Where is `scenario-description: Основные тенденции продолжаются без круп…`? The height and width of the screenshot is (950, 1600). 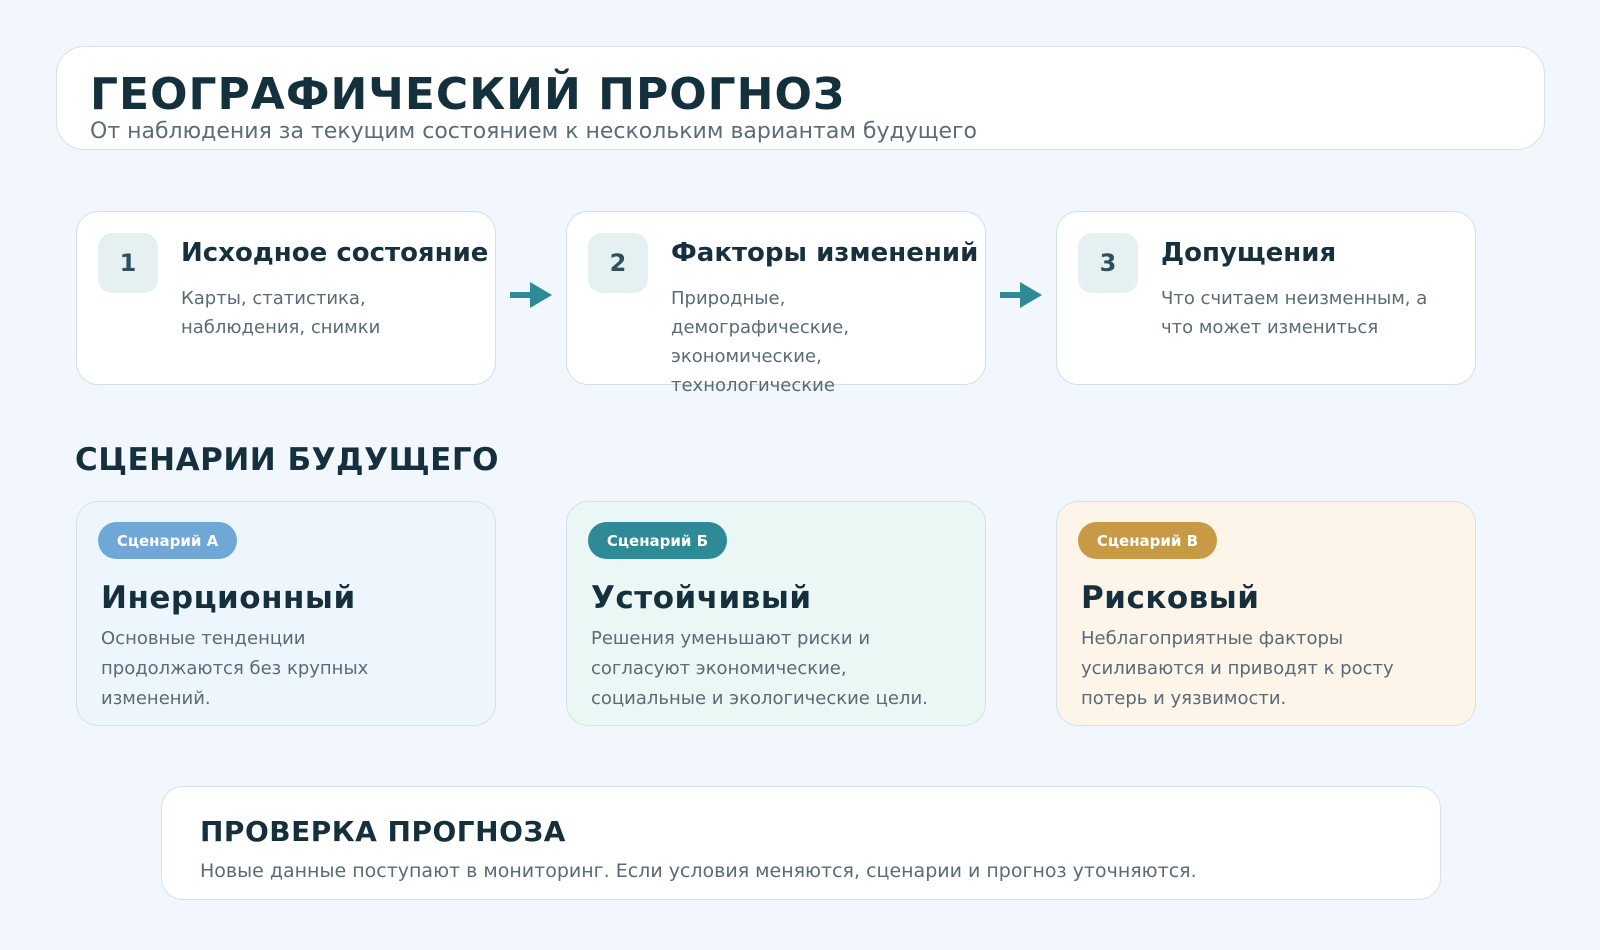 scenario-description: Основные тенденции продолжаются без круп… is located at coordinates (235, 668).